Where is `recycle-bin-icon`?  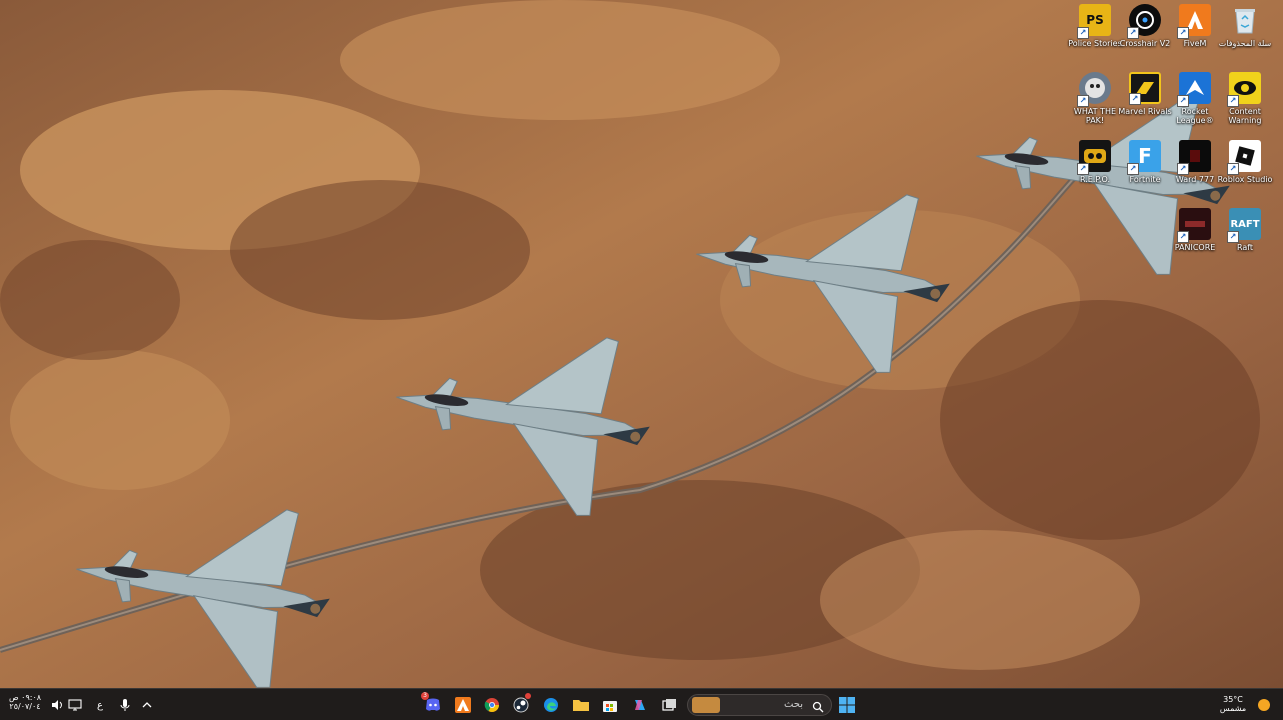 recycle-bin-icon is located at coordinates (1245, 20).